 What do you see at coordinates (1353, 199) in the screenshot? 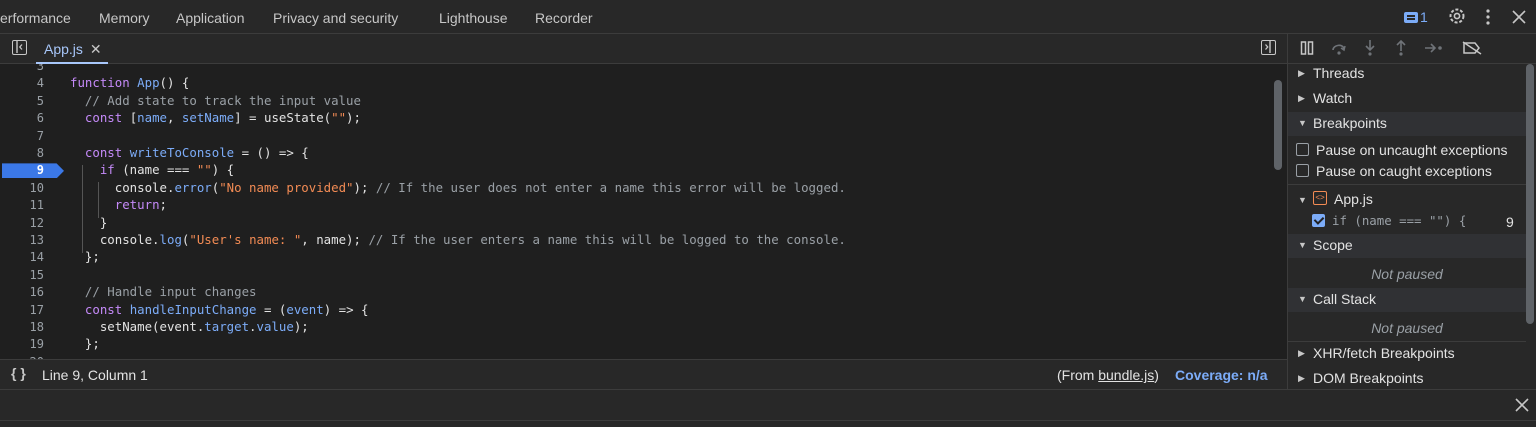
I see `breakpoint-file-name: App.js` at bounding box center [1353, 199].